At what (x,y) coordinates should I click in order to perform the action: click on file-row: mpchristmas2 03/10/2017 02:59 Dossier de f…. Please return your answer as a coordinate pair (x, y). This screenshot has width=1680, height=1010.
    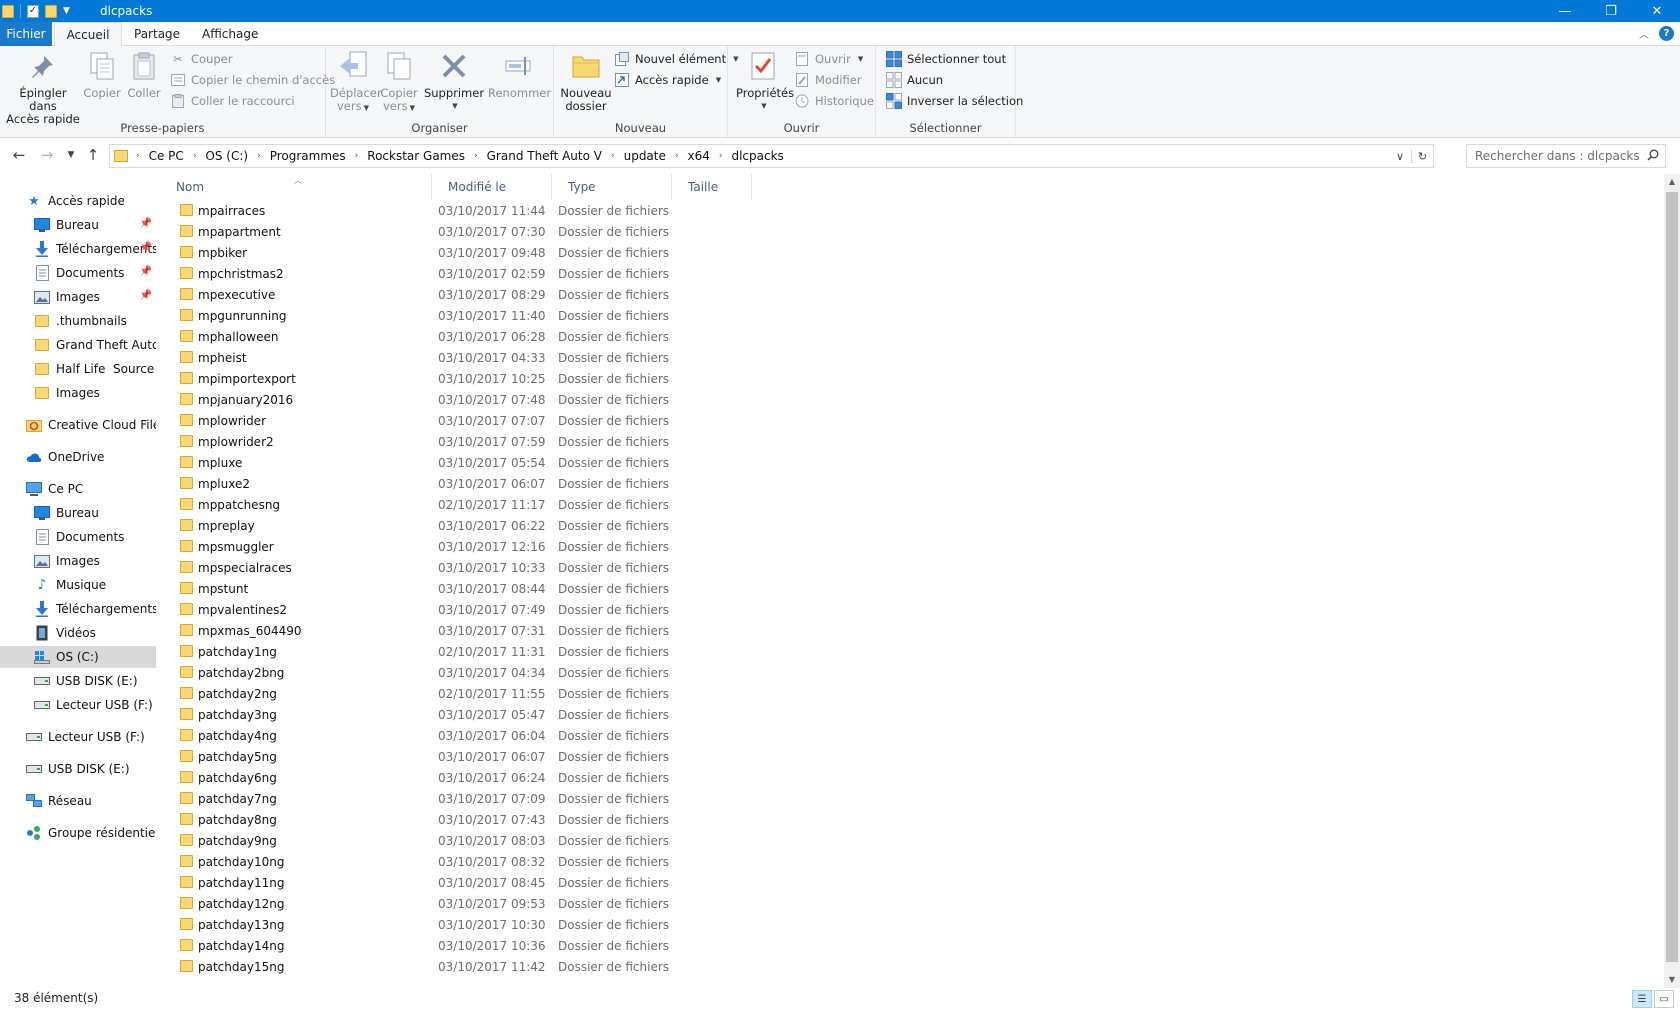
    Looking at the image, I should click on (540, 273).